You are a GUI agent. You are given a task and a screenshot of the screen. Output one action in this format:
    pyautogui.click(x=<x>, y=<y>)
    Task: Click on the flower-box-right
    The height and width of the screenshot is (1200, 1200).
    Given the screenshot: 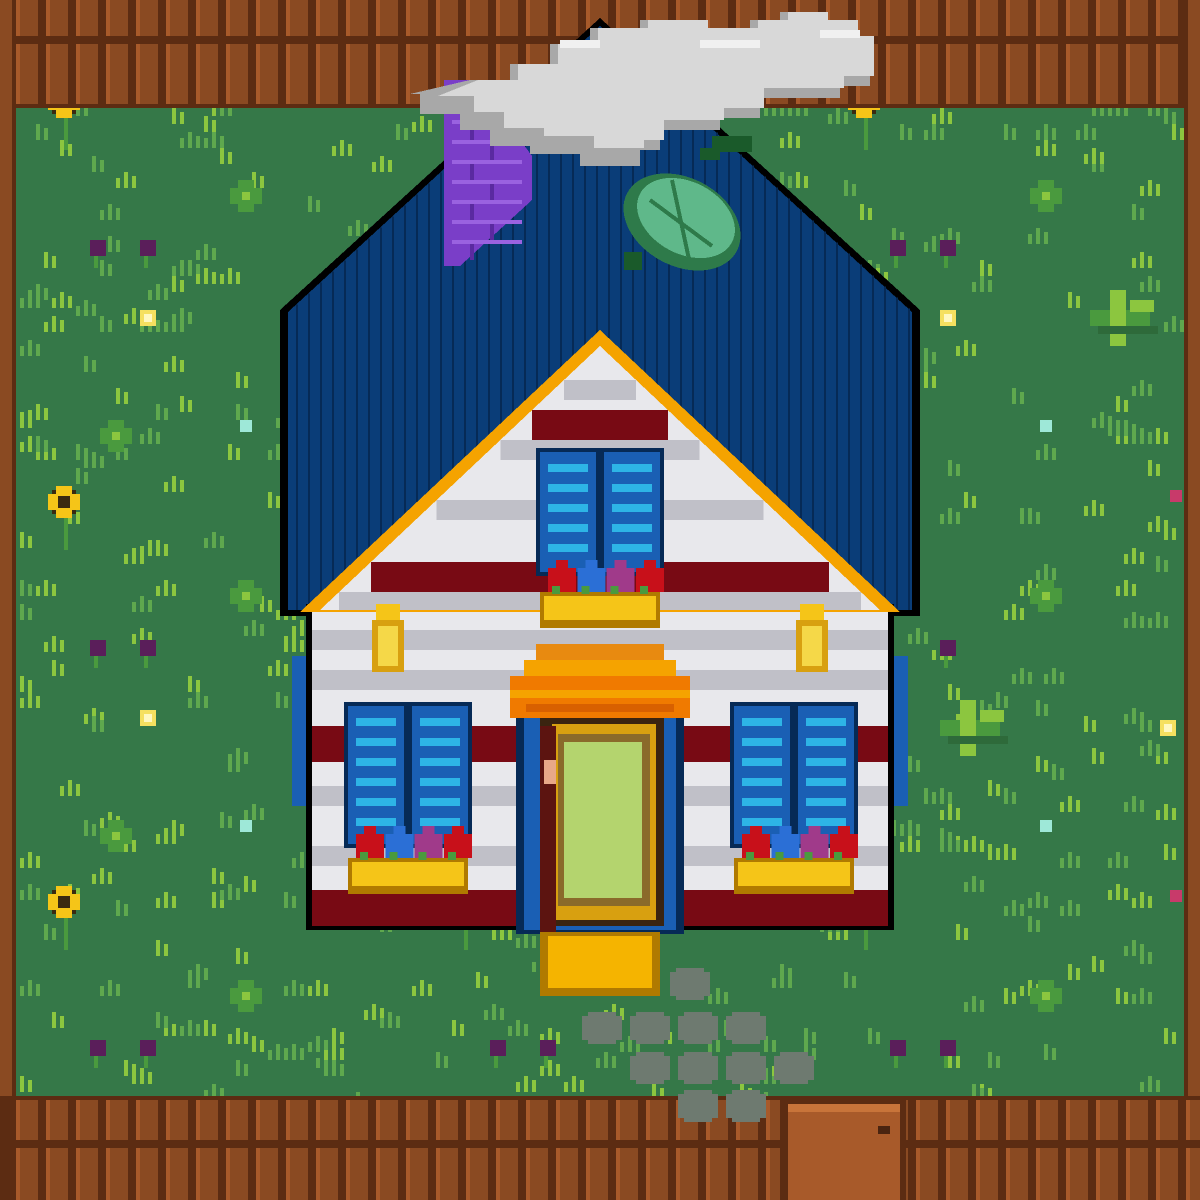 What is the action you would take?
    pyautogui.click(x=796, y=860)
    